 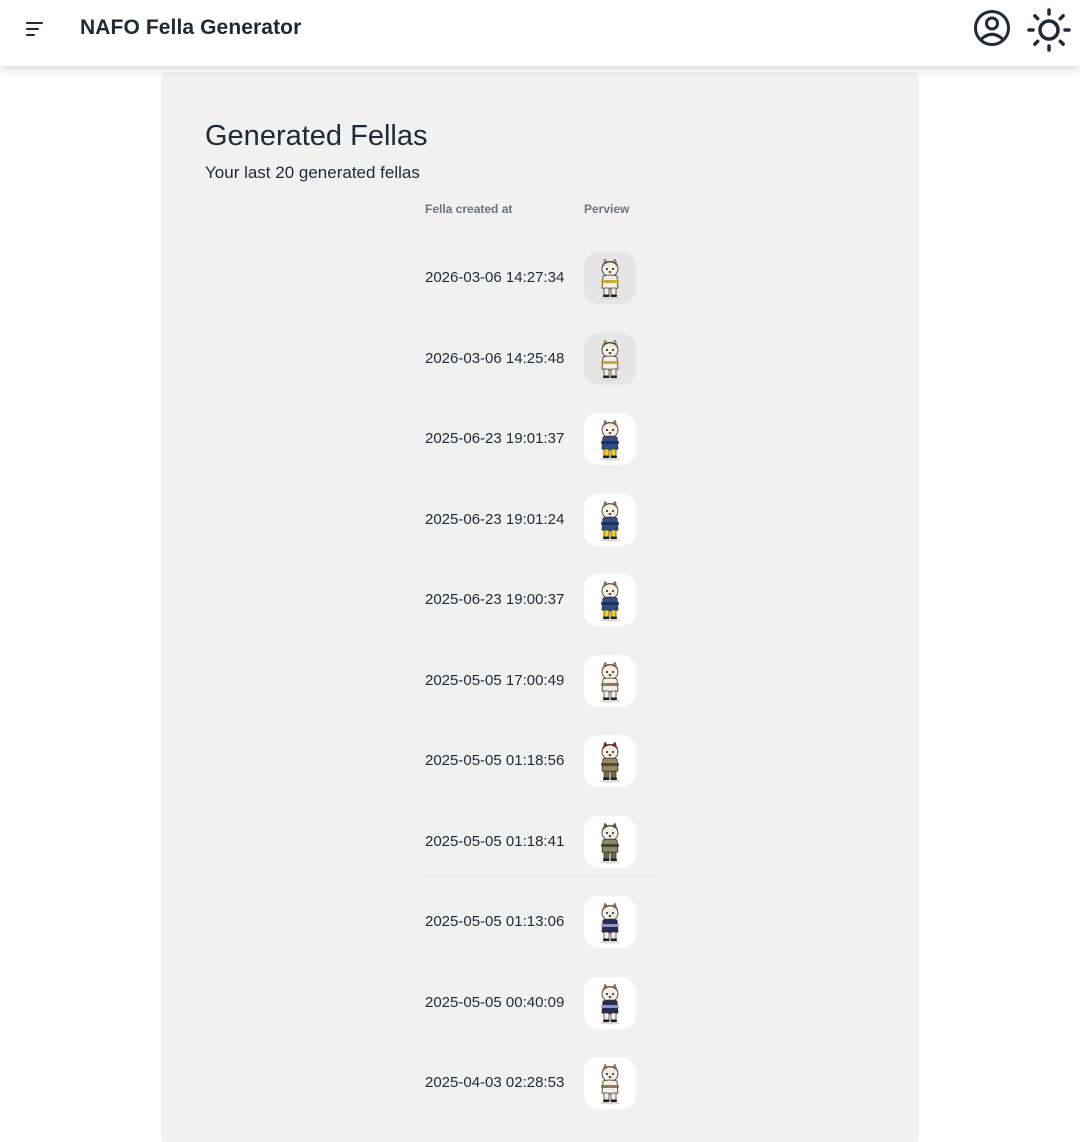 I want to click on theme-toggle-button, so click(x=1049, y=30).